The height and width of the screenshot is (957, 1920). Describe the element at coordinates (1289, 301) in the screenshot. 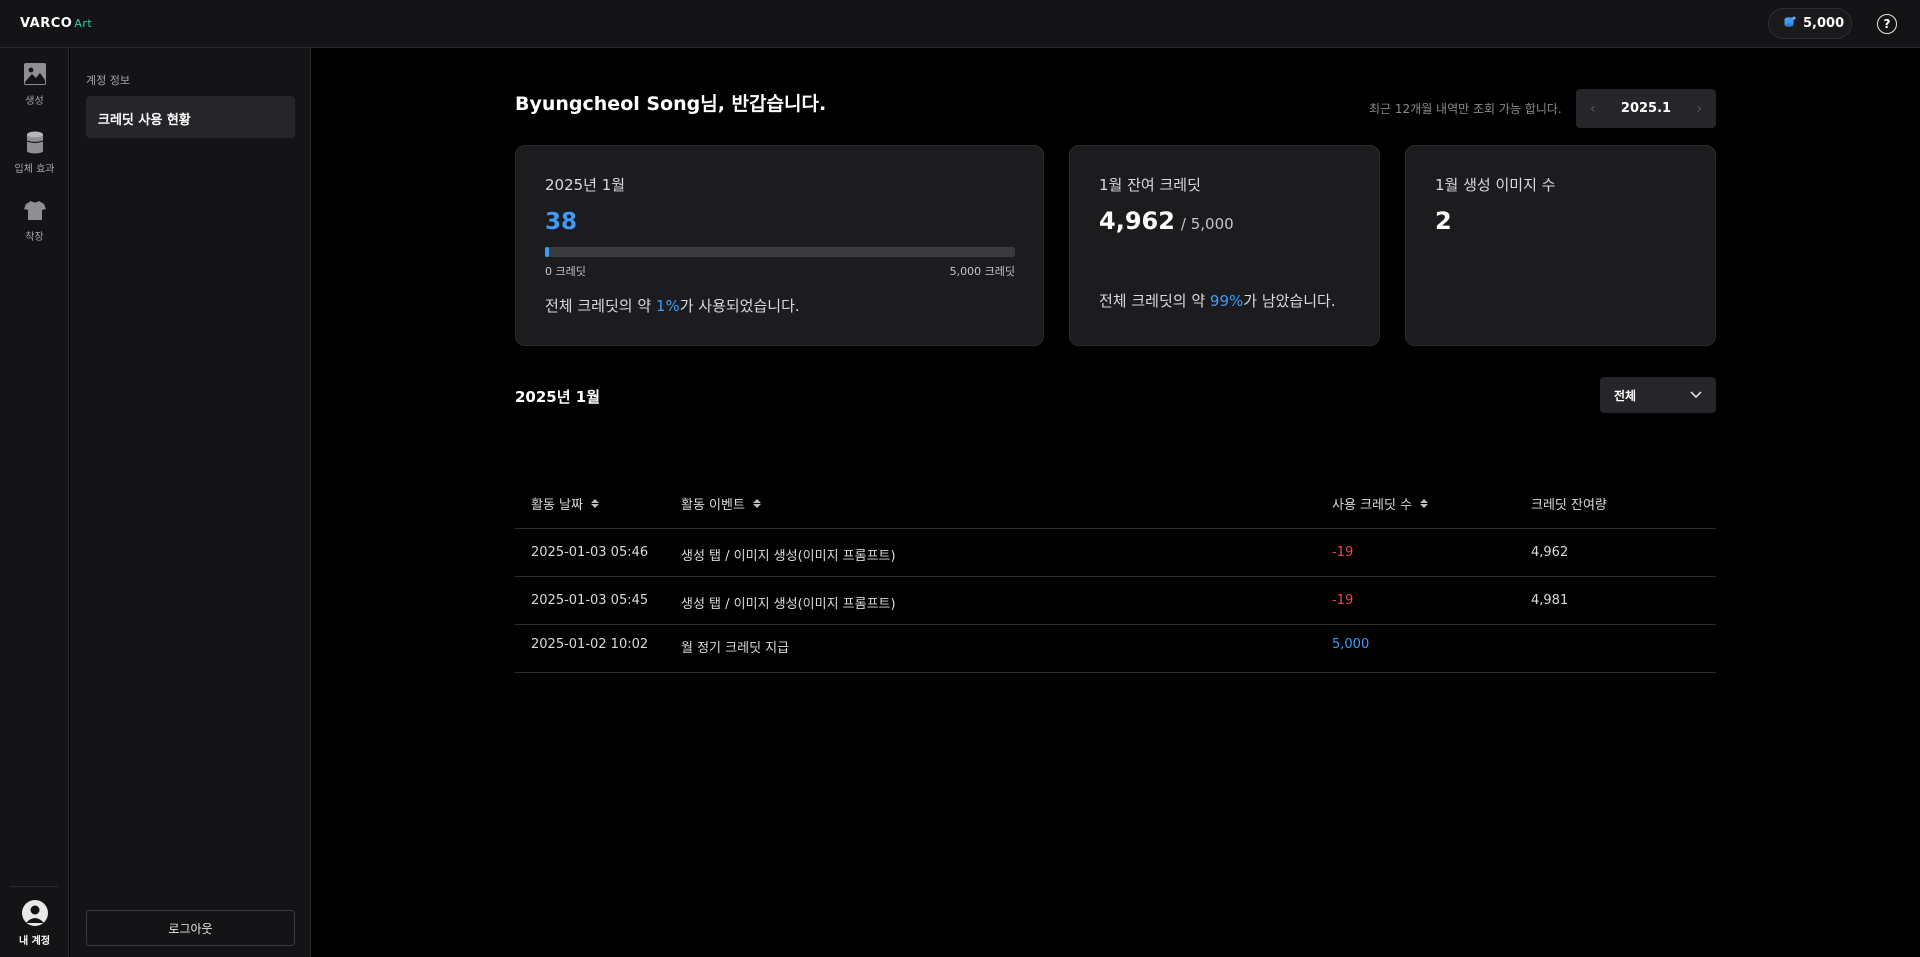

I see `summary-suffix: 가 남았습니다.` at that location.